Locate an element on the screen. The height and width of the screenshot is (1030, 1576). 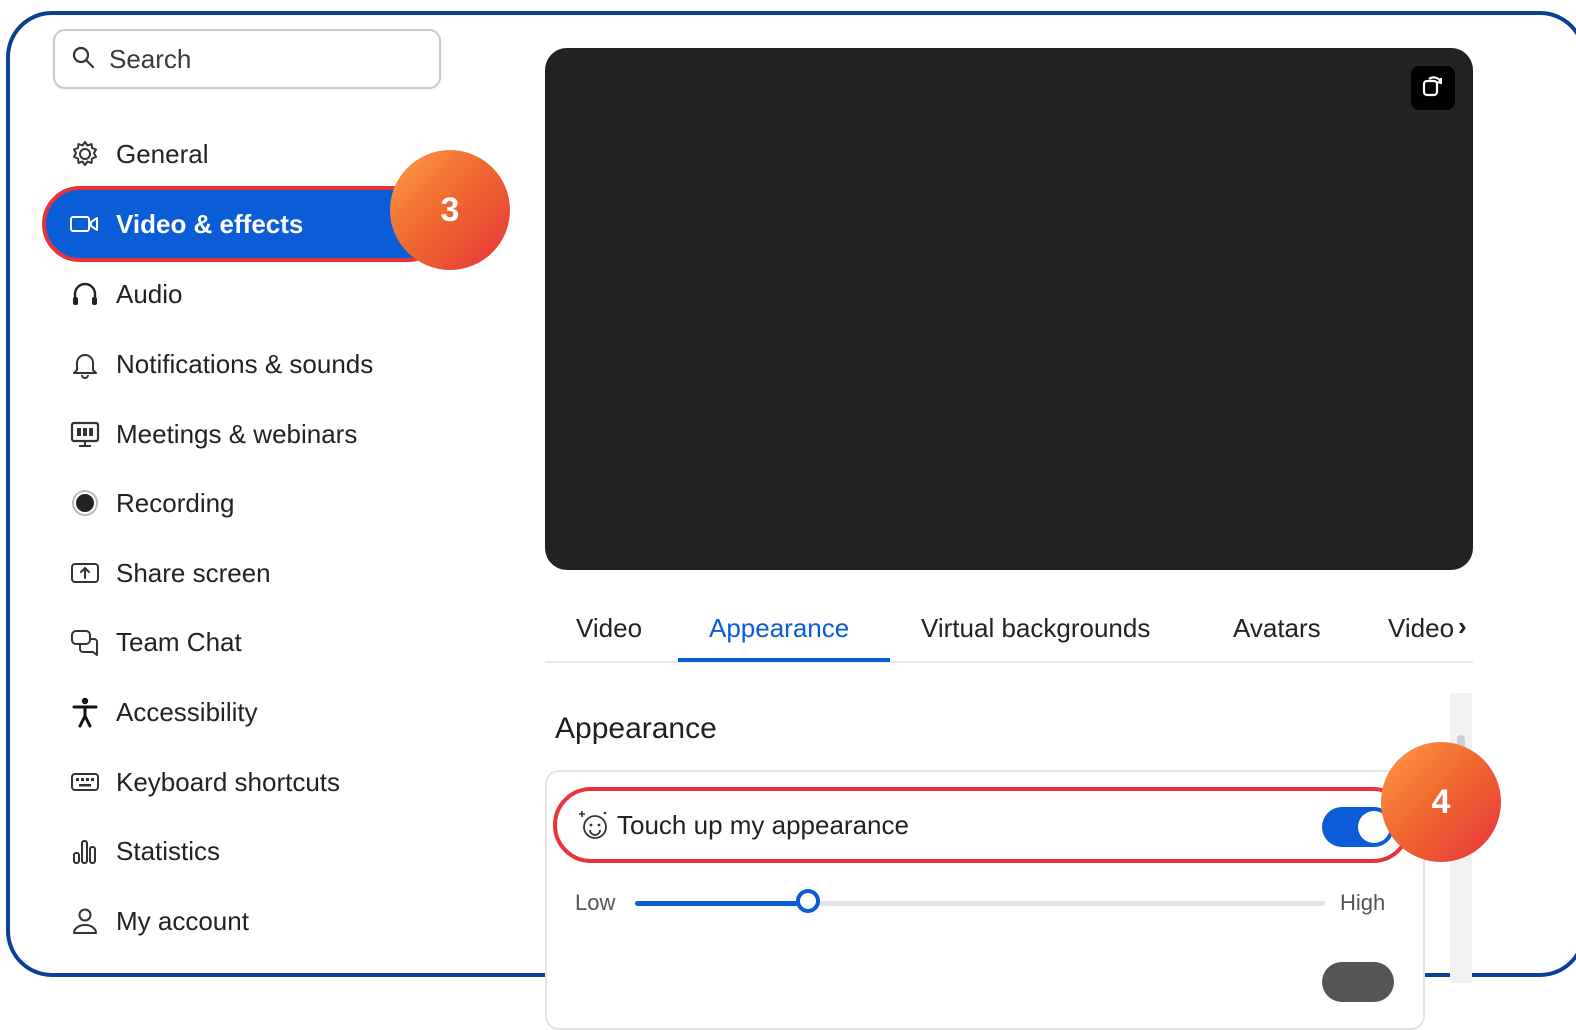
search-icon is located at coordinates (83, 59).